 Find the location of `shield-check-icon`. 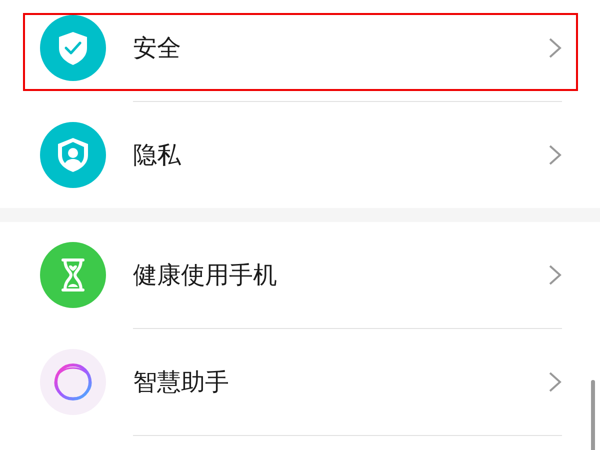

shield-check-icon is located at coordinates (73, 48).